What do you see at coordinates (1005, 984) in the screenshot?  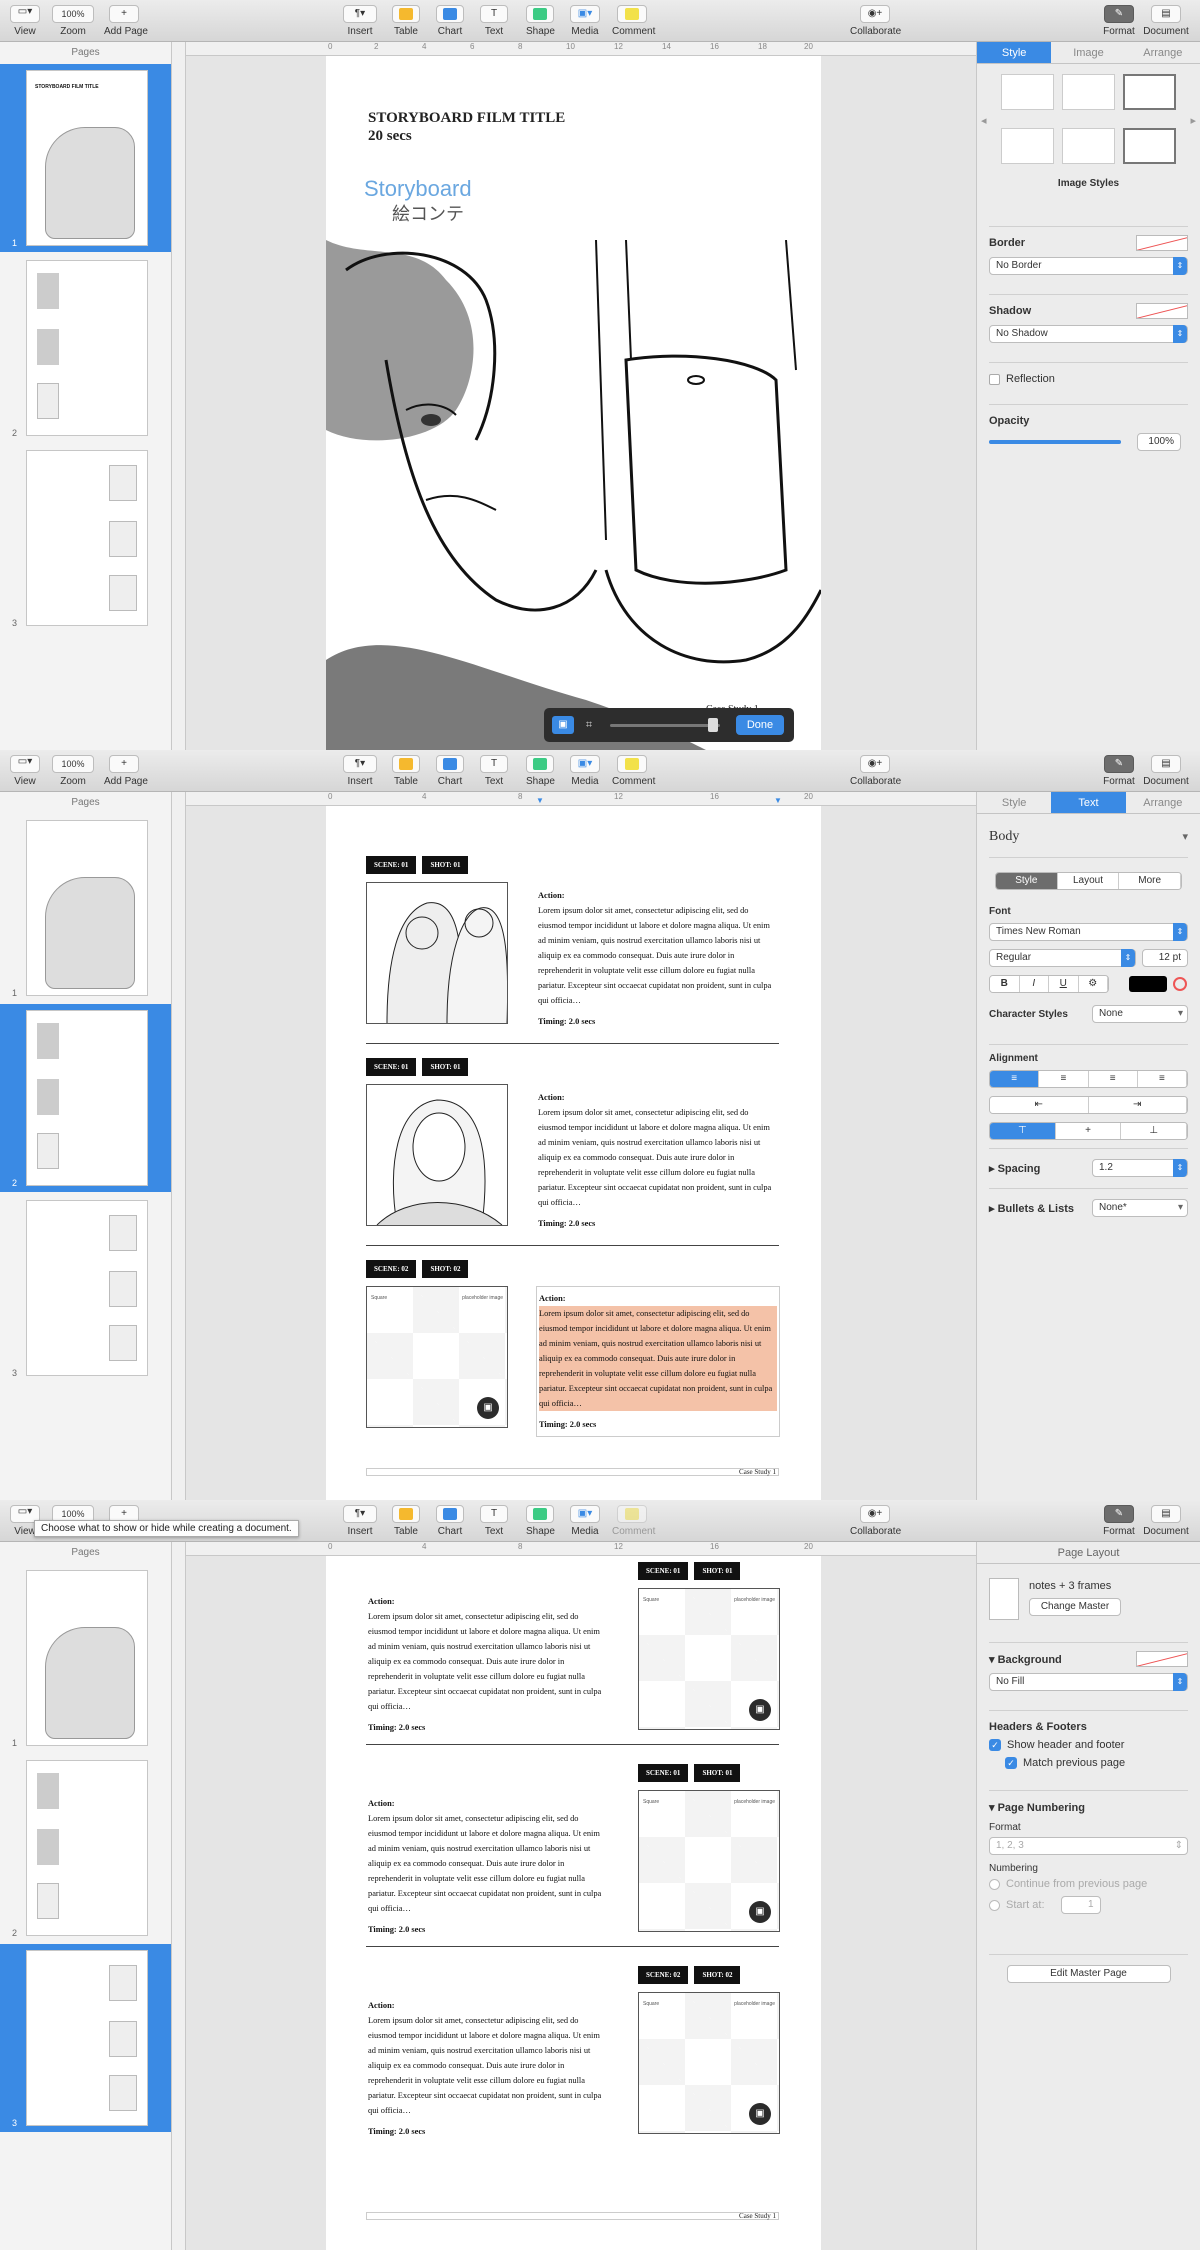 I see `bold-button: B` at bounding box center [1005, 984].